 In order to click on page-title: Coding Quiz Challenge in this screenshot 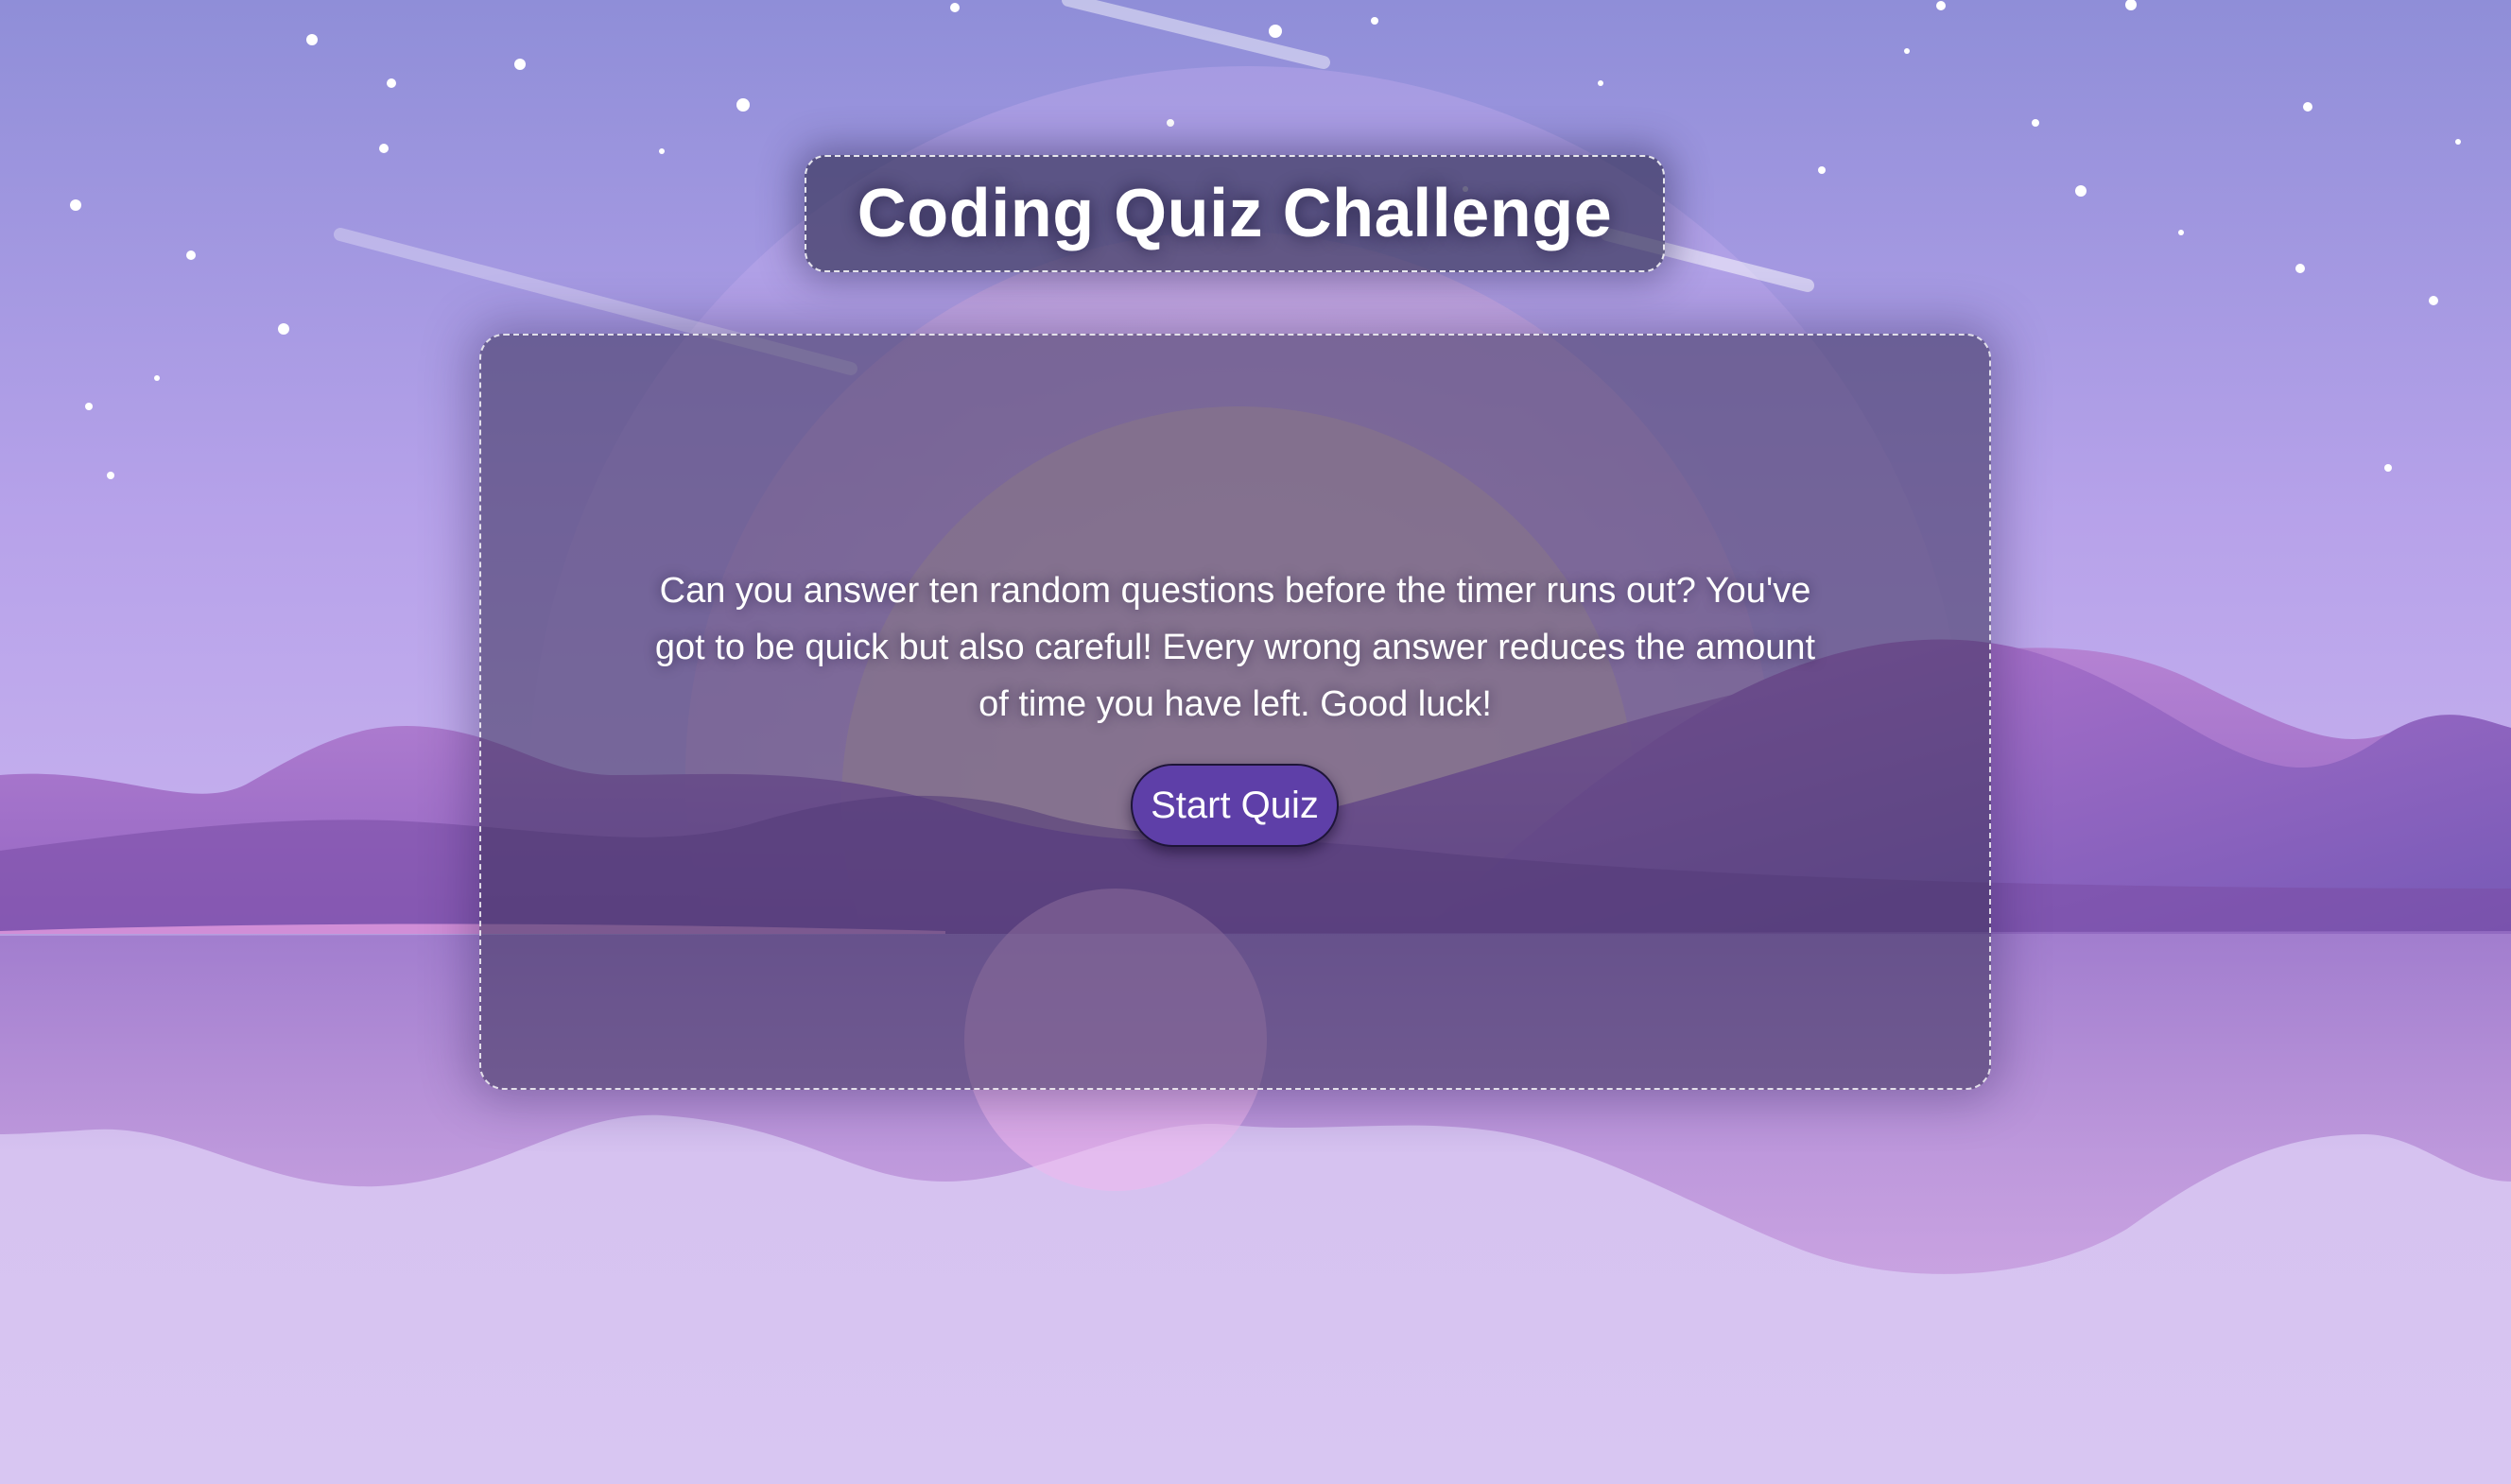, I will do `click(1235, 214)`.